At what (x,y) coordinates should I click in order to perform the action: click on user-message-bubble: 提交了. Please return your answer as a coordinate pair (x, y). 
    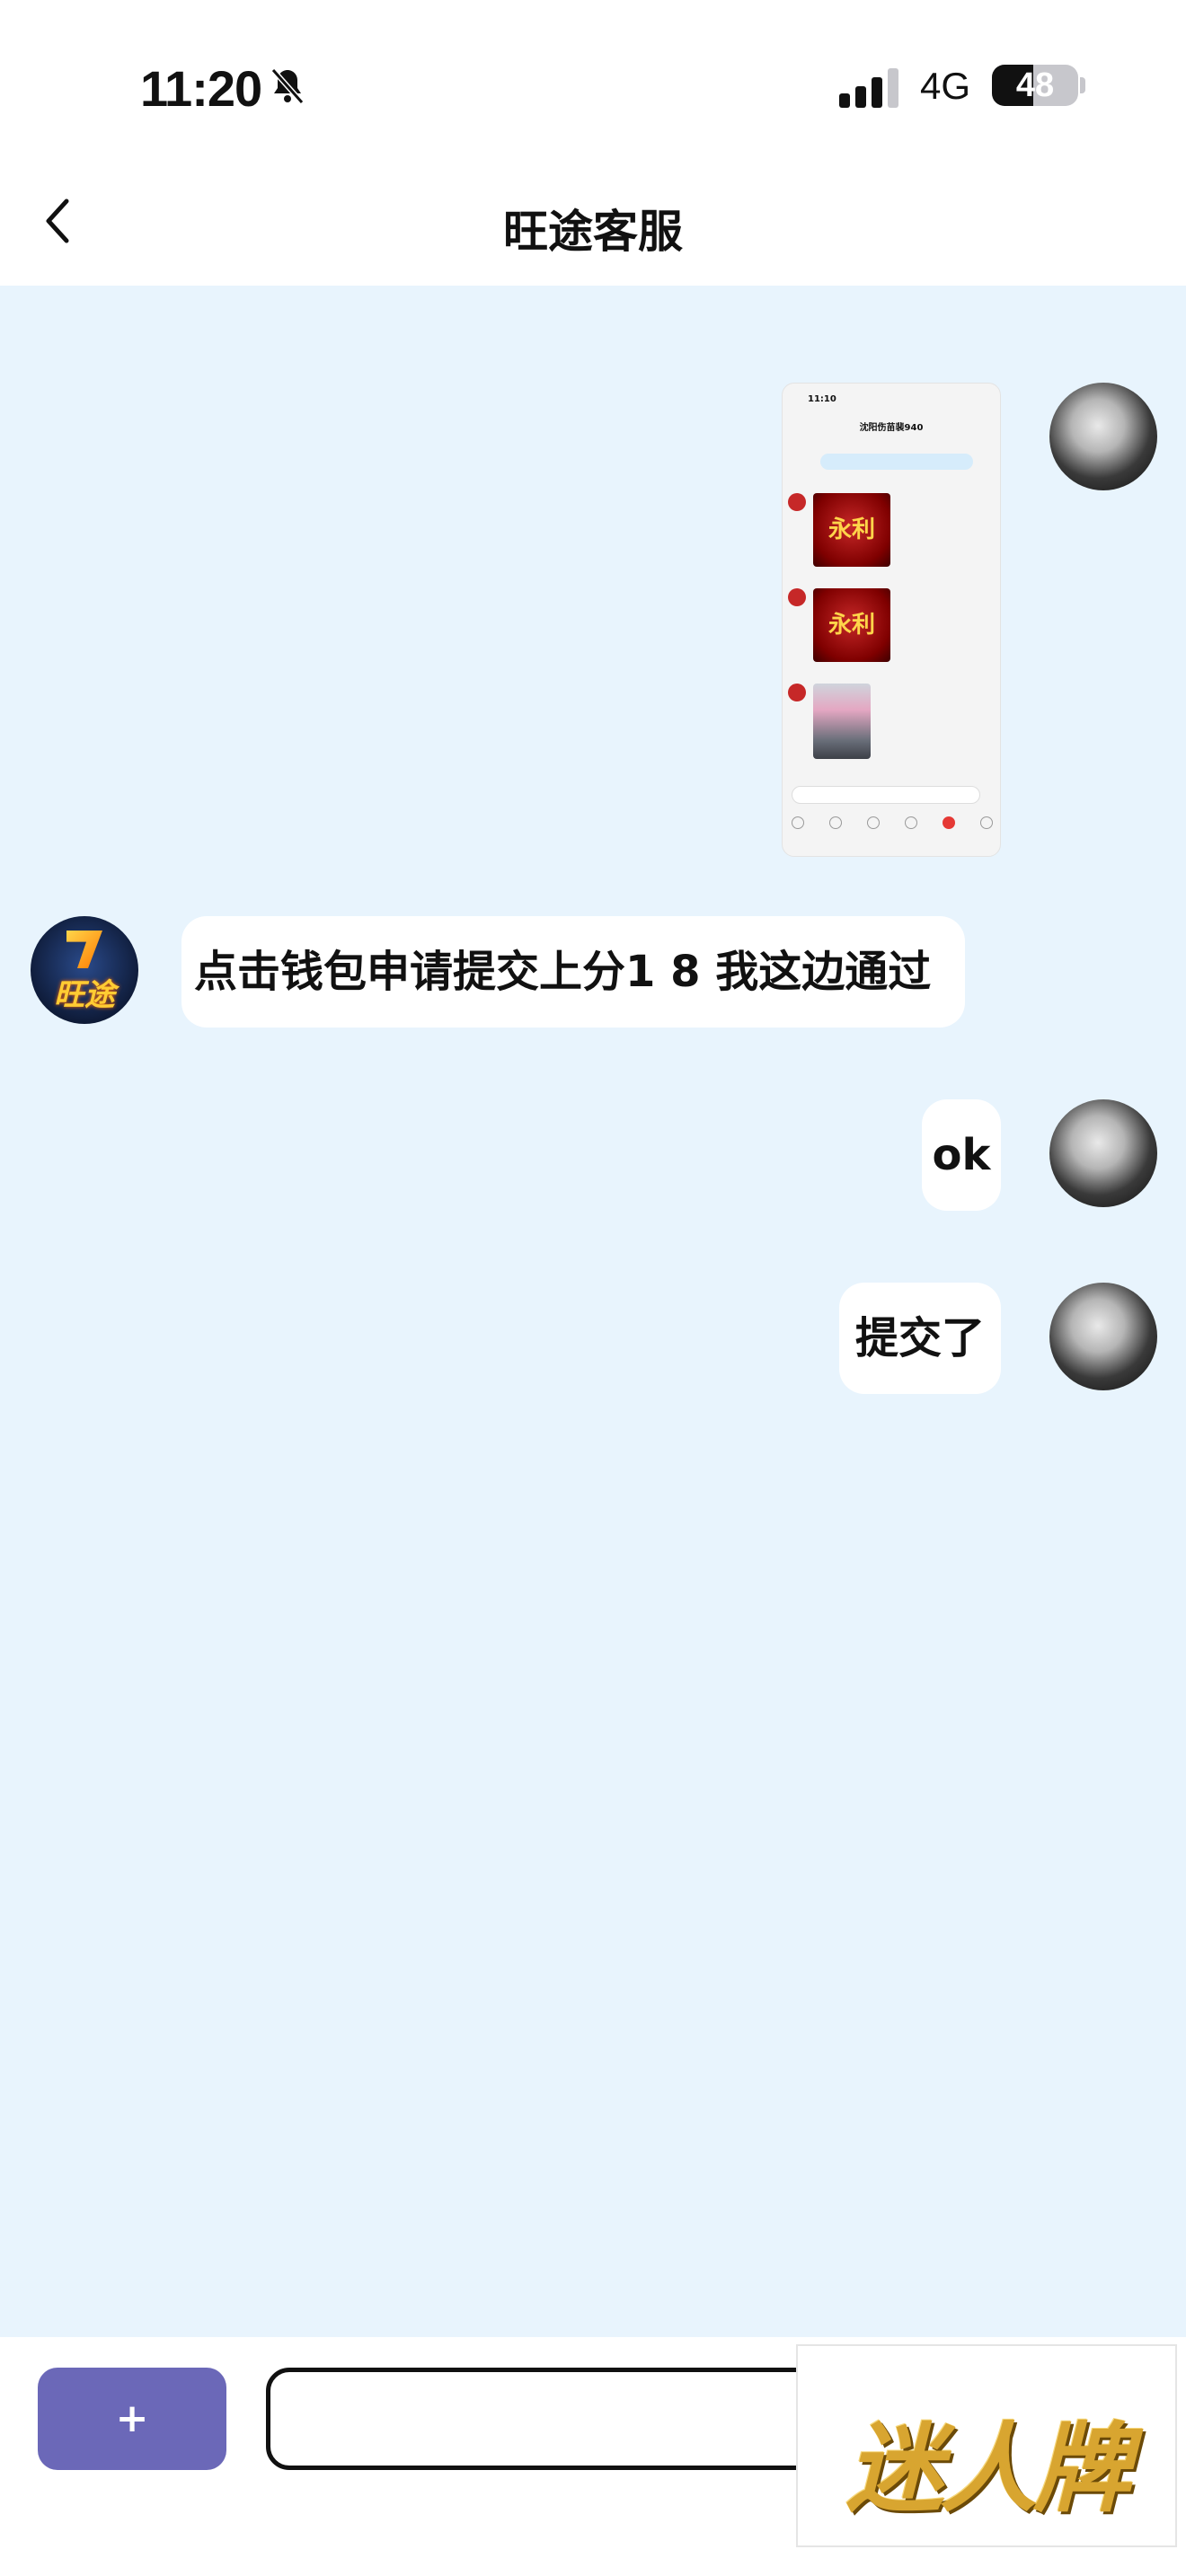
    Looking at the image, I should click on (920, 1338).